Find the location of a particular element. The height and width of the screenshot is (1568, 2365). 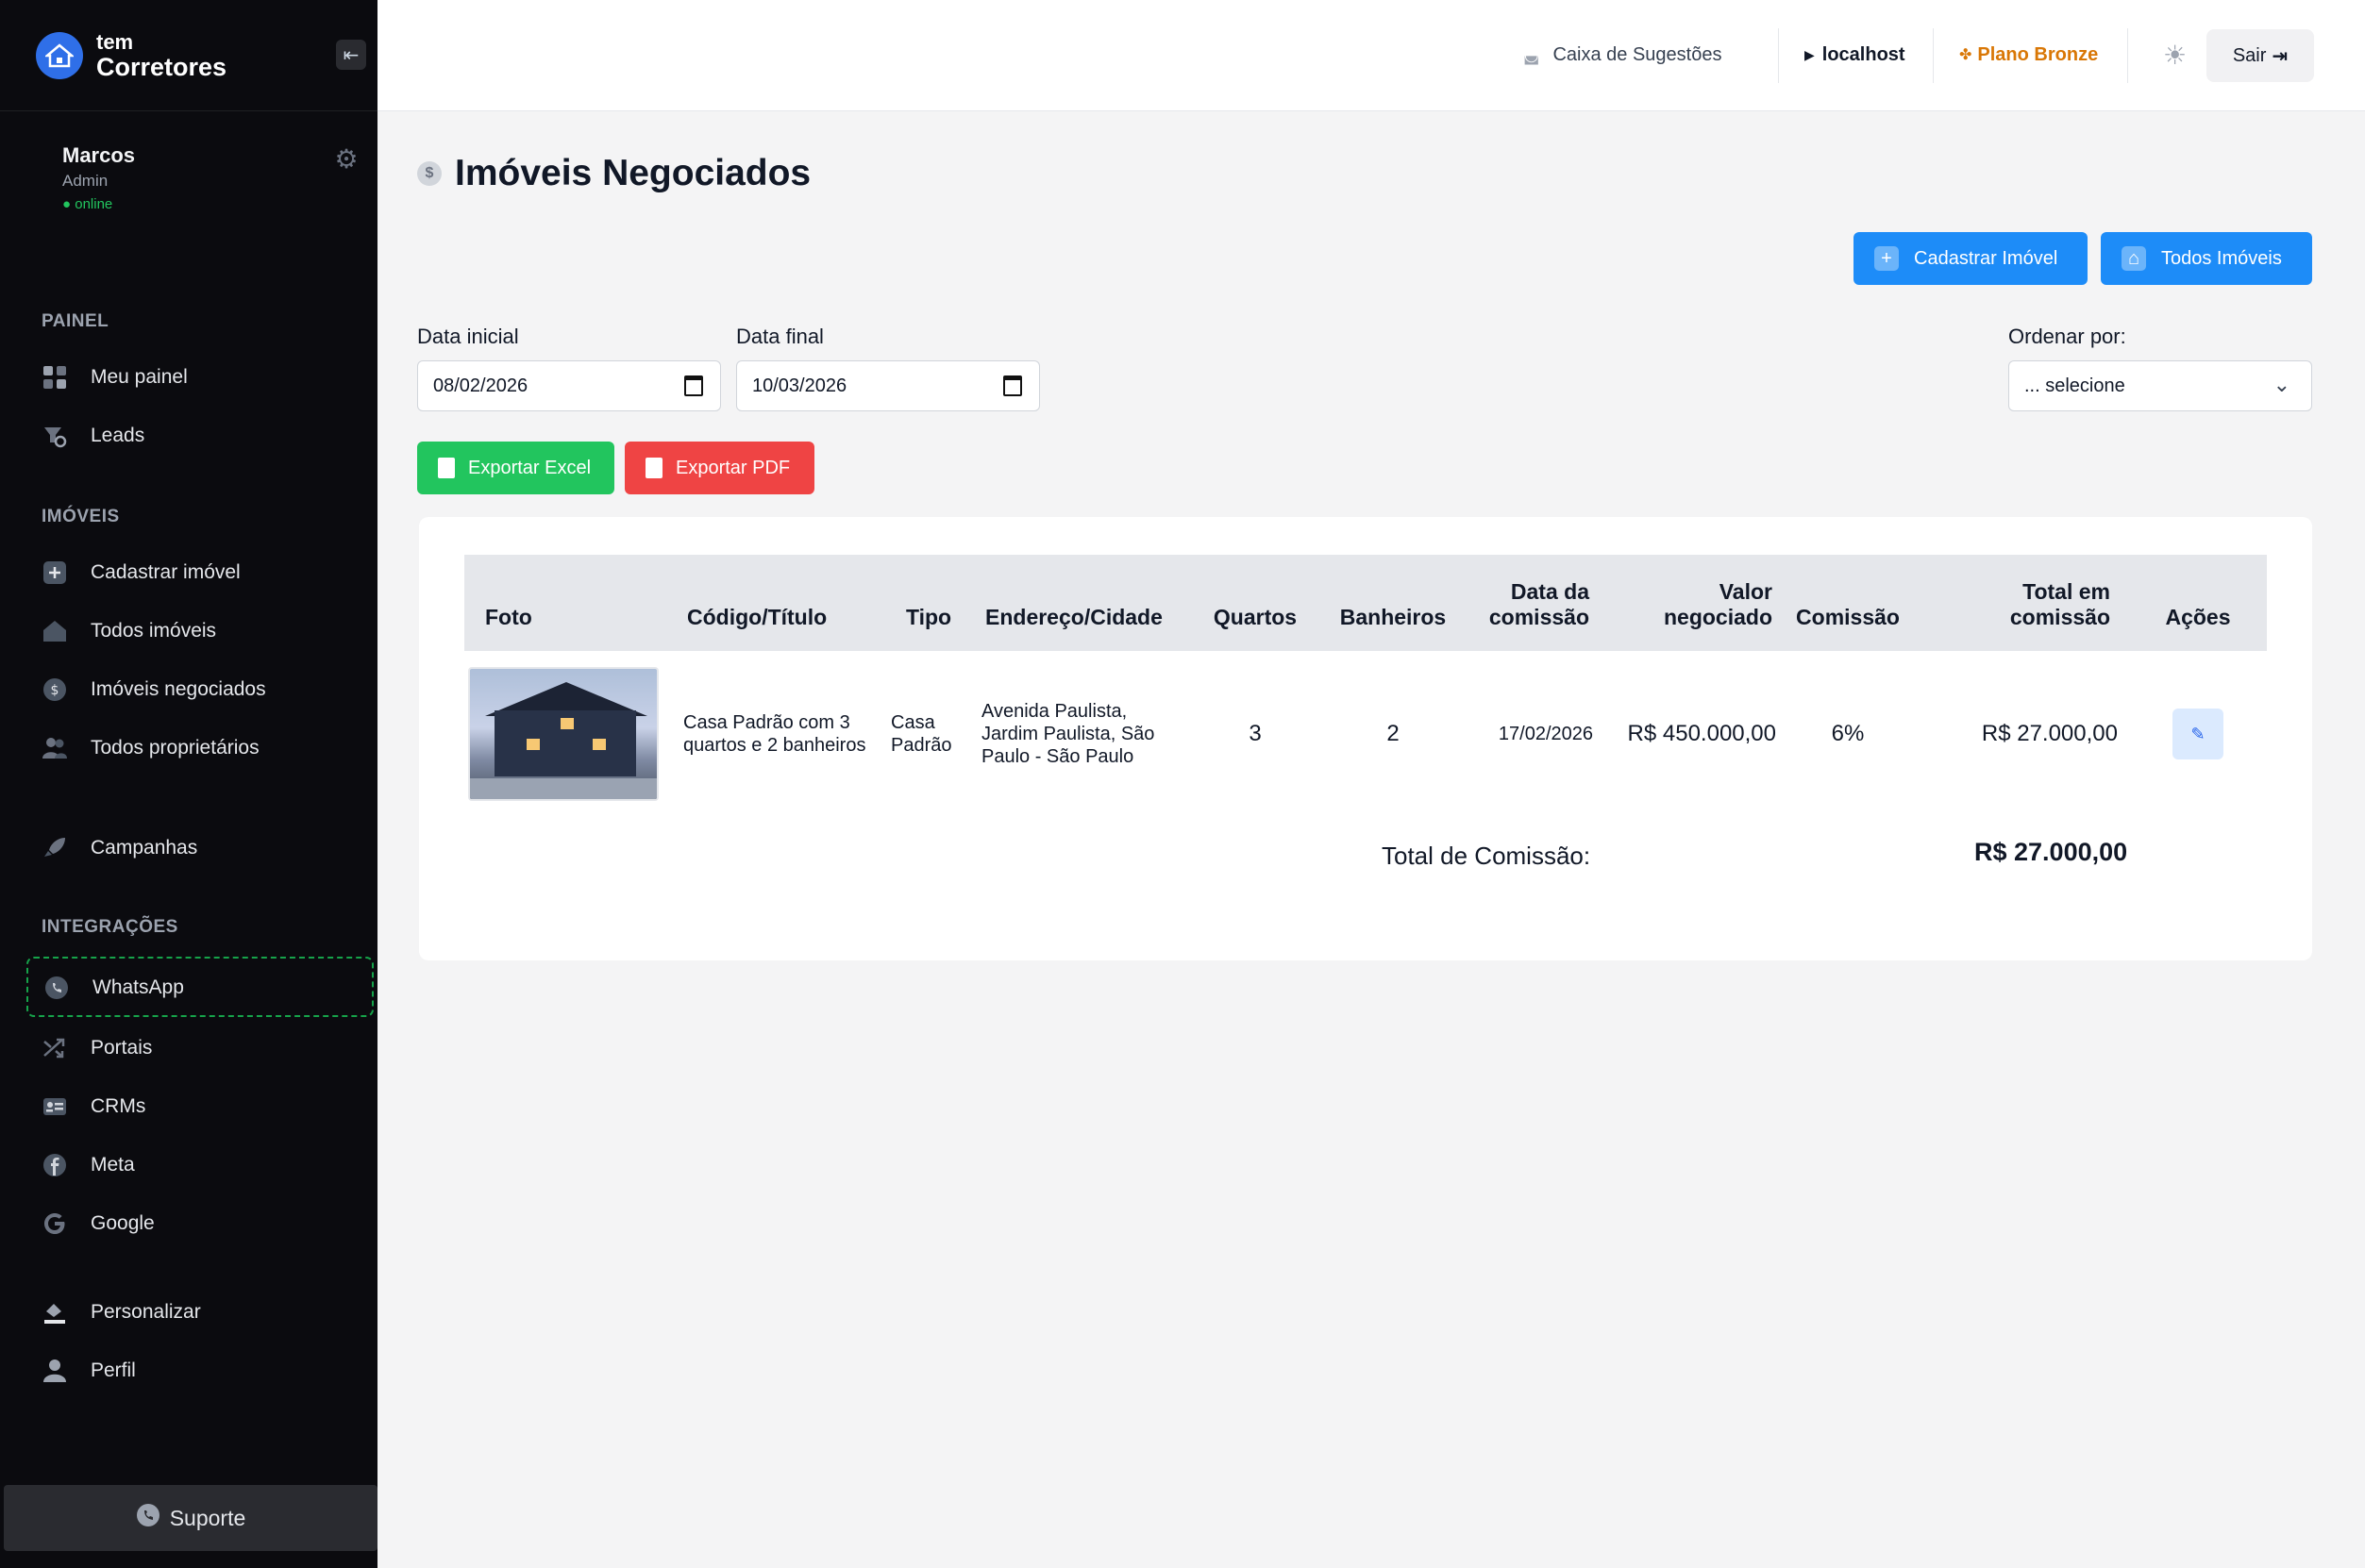

sidebar-item-todos-proprietarios: Todos proprietários is located at coordinates (151, 748).